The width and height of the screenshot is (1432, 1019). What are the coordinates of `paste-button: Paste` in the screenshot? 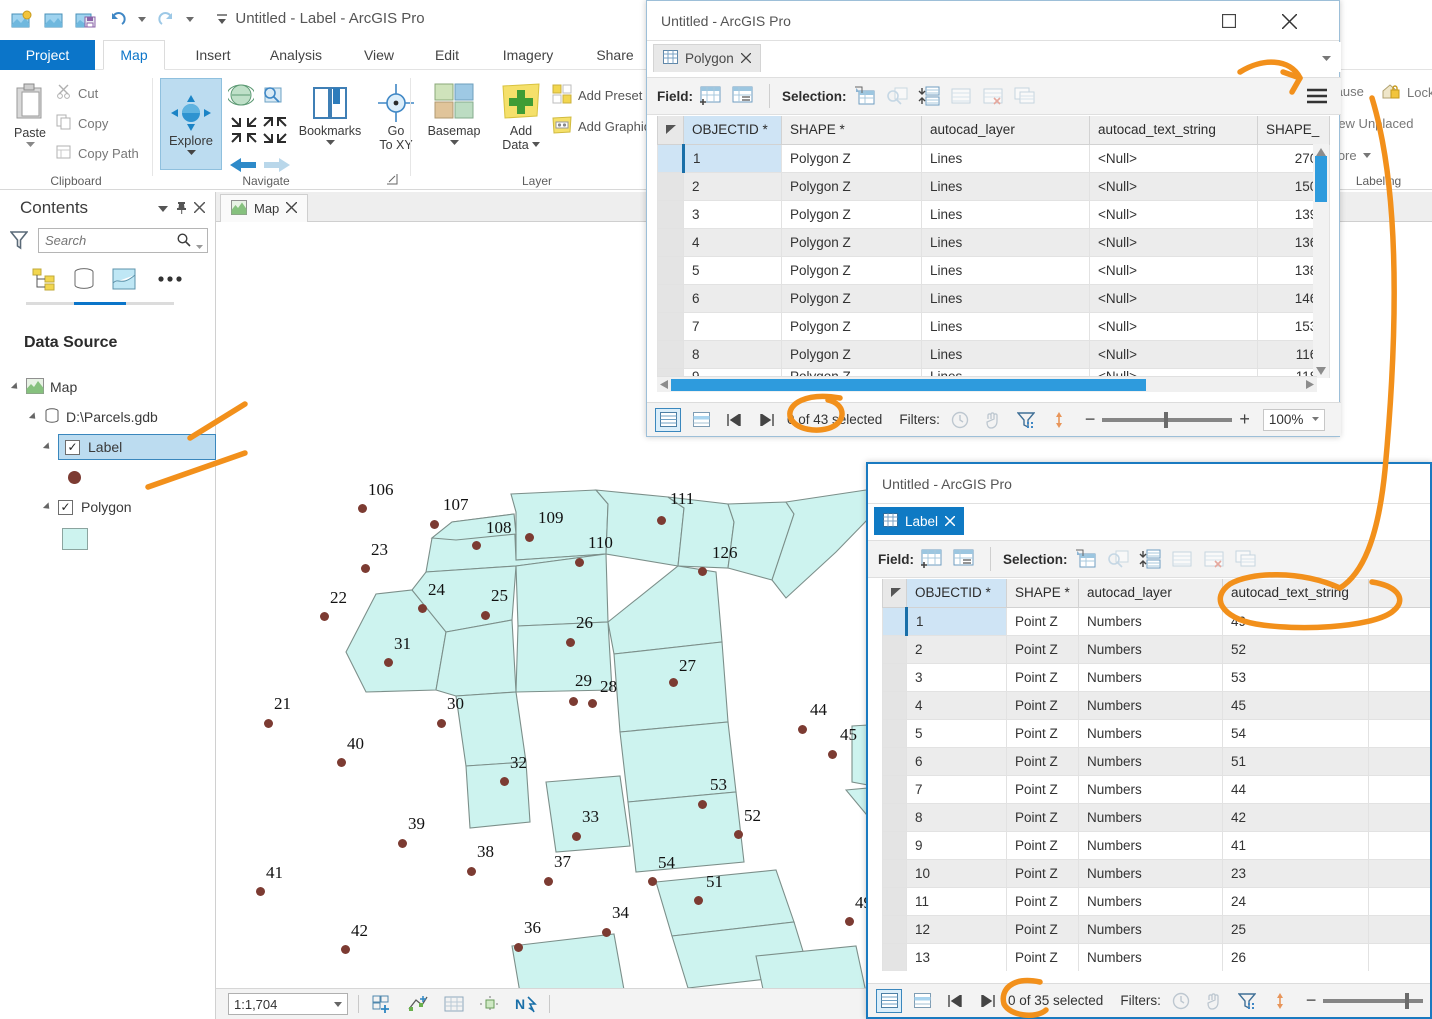 It's located at (30, 115).